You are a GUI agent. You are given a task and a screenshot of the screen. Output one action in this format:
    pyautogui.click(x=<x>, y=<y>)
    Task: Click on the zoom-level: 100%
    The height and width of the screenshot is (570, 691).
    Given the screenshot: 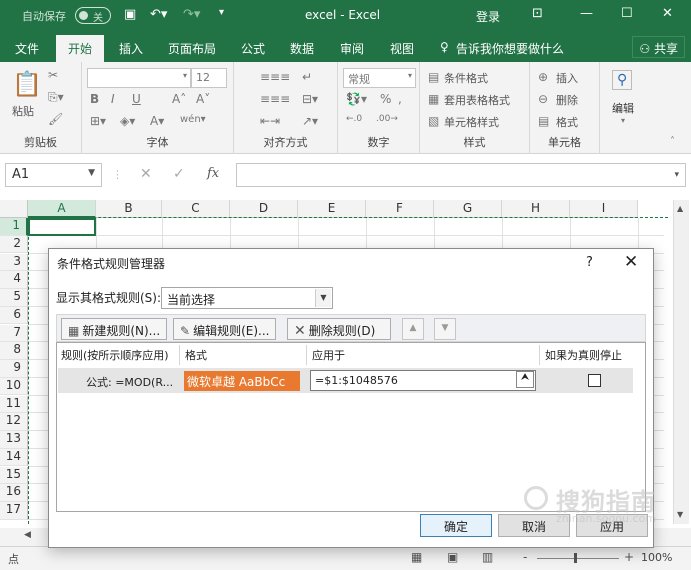 What is the action you would take?
    pyautogui.click(x=656, y=557)
    